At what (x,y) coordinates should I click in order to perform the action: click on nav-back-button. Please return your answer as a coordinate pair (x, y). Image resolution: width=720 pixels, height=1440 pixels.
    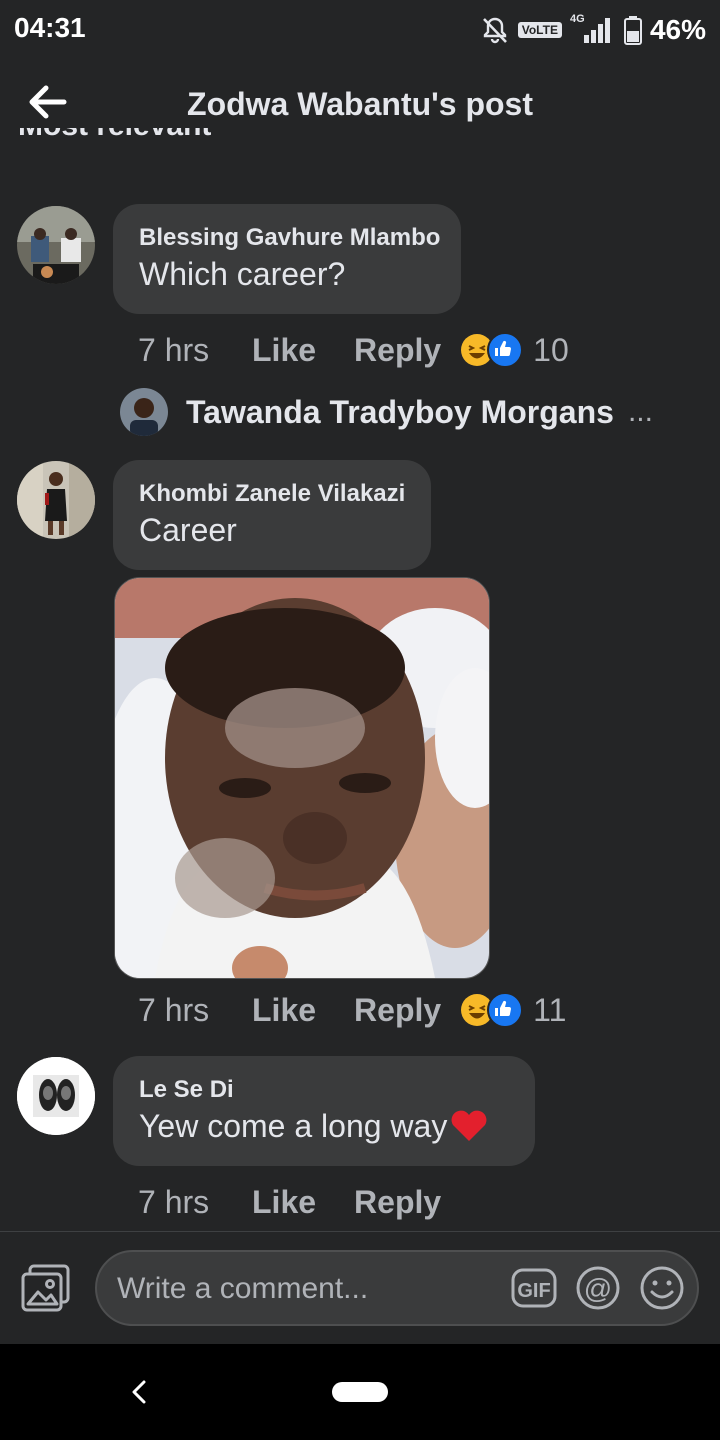
    Looking at the image, I should click on (139, 1394).